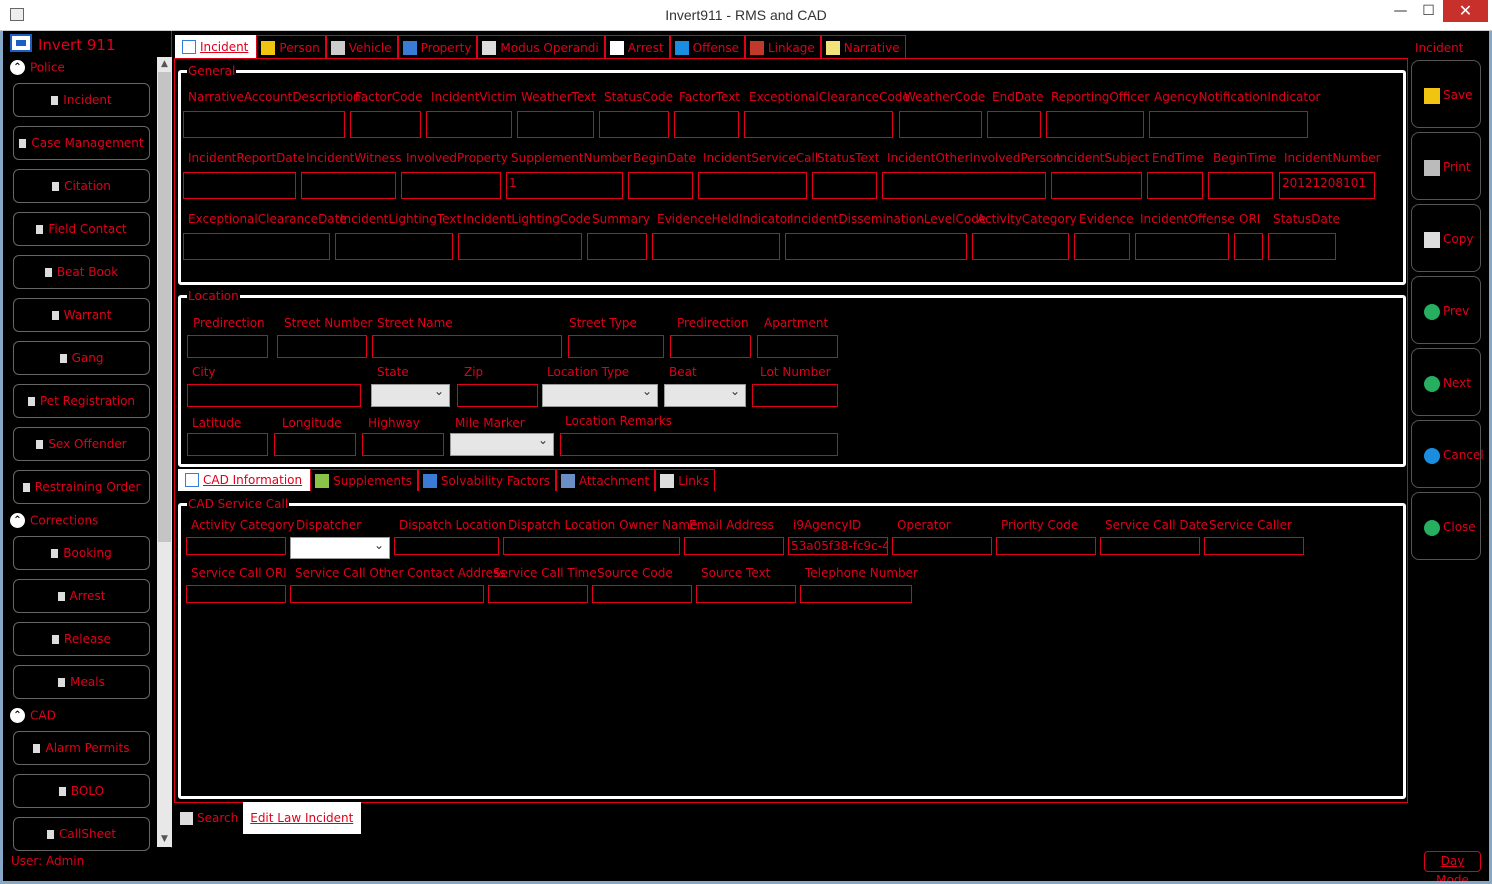  I want to click on section-police: ⌃ Police, so click(37, 68).